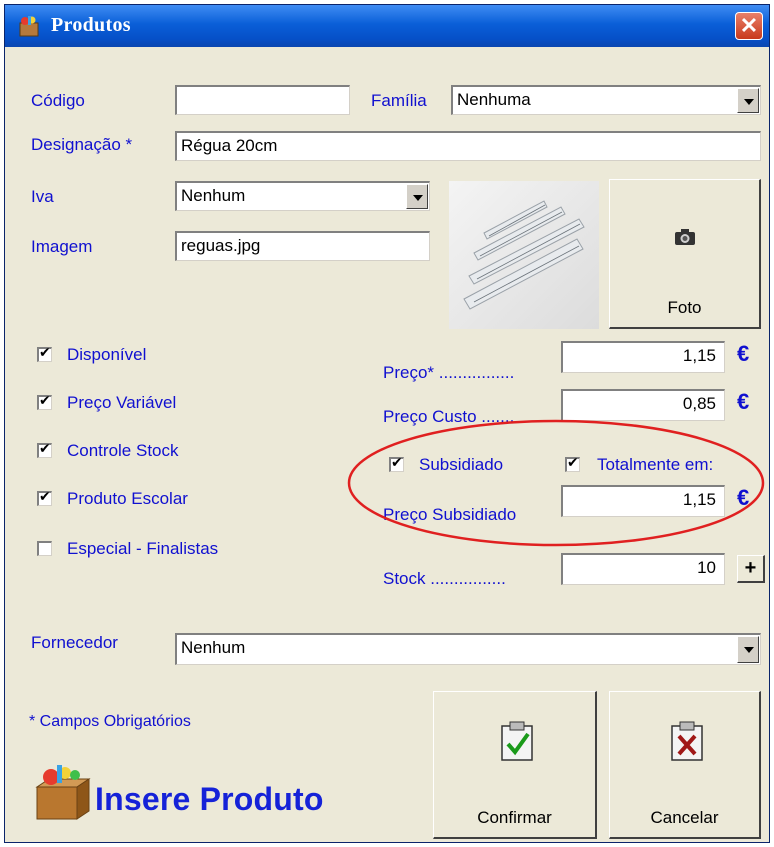 Image resolution: width=774 pixels, height=847 pixels. What do you see at coordinates (143, 548) in the screenshot?
I see `especial-finalistas-label: Especial - Finalistas` at bounding box center [143, 548].